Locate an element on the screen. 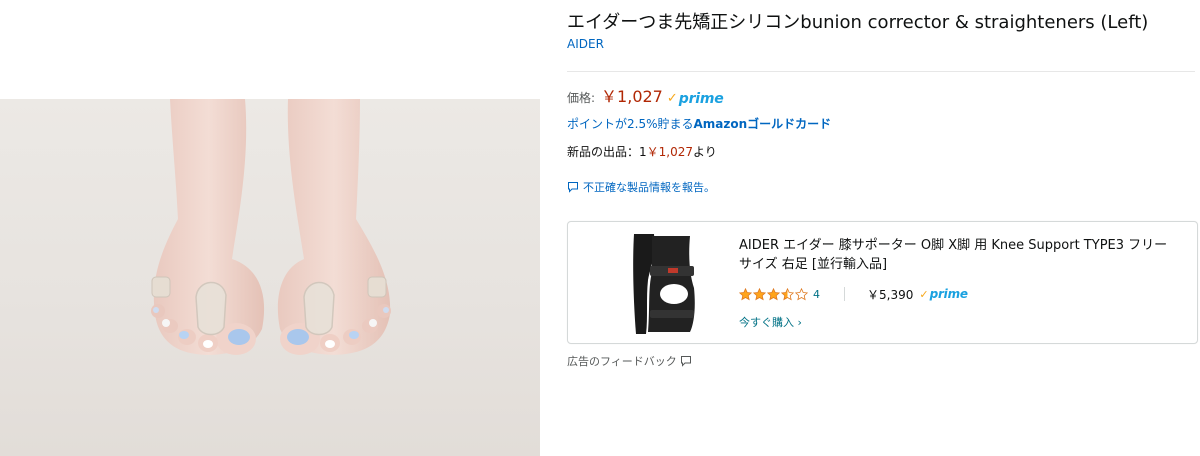 The width and height of the screenshot is (1200, 456). ad-prime-badge: ✓ prime is located at coordinates (943, 294).